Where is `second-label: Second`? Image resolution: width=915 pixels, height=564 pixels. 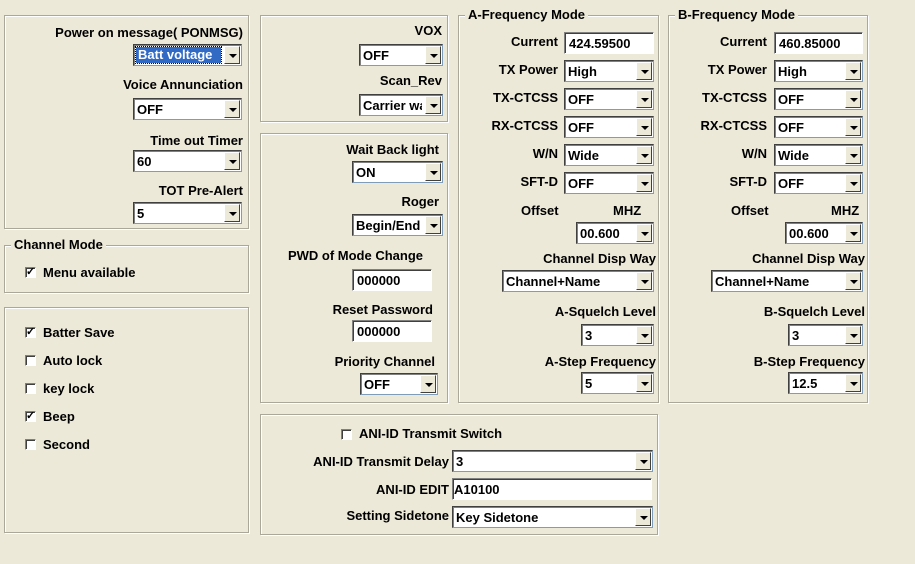 second-label: Second is located at coordinates (66, 444).